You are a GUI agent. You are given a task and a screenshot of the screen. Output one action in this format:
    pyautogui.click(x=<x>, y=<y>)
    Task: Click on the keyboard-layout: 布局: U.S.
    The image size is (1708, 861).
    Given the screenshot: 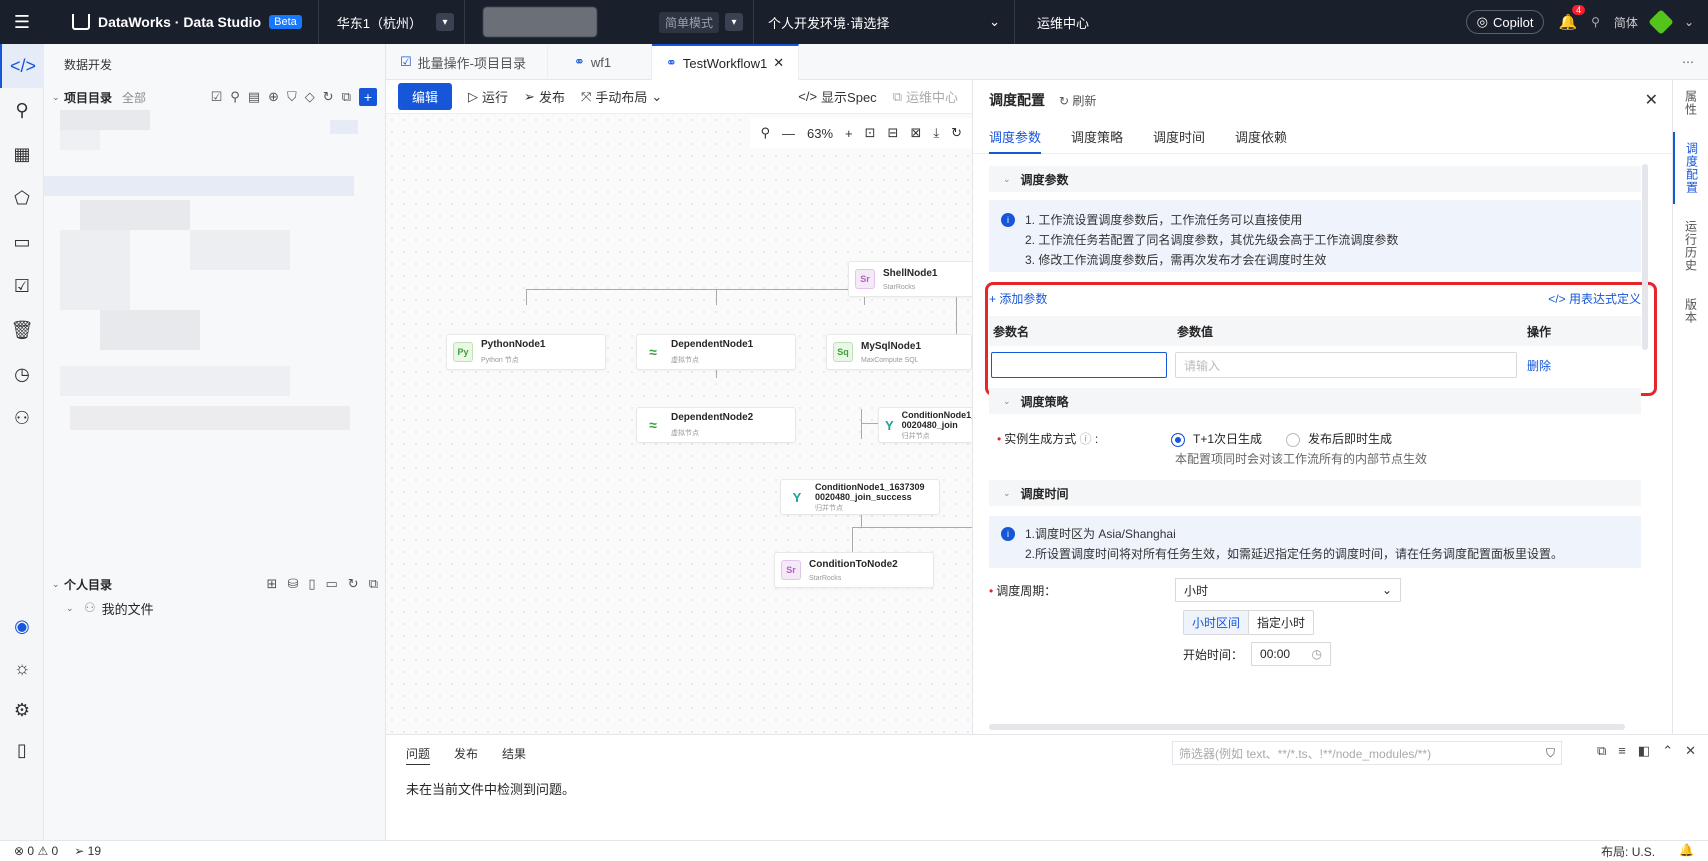 What is the action you would take?
    pyautogui.click(x=1628, y=851)
    